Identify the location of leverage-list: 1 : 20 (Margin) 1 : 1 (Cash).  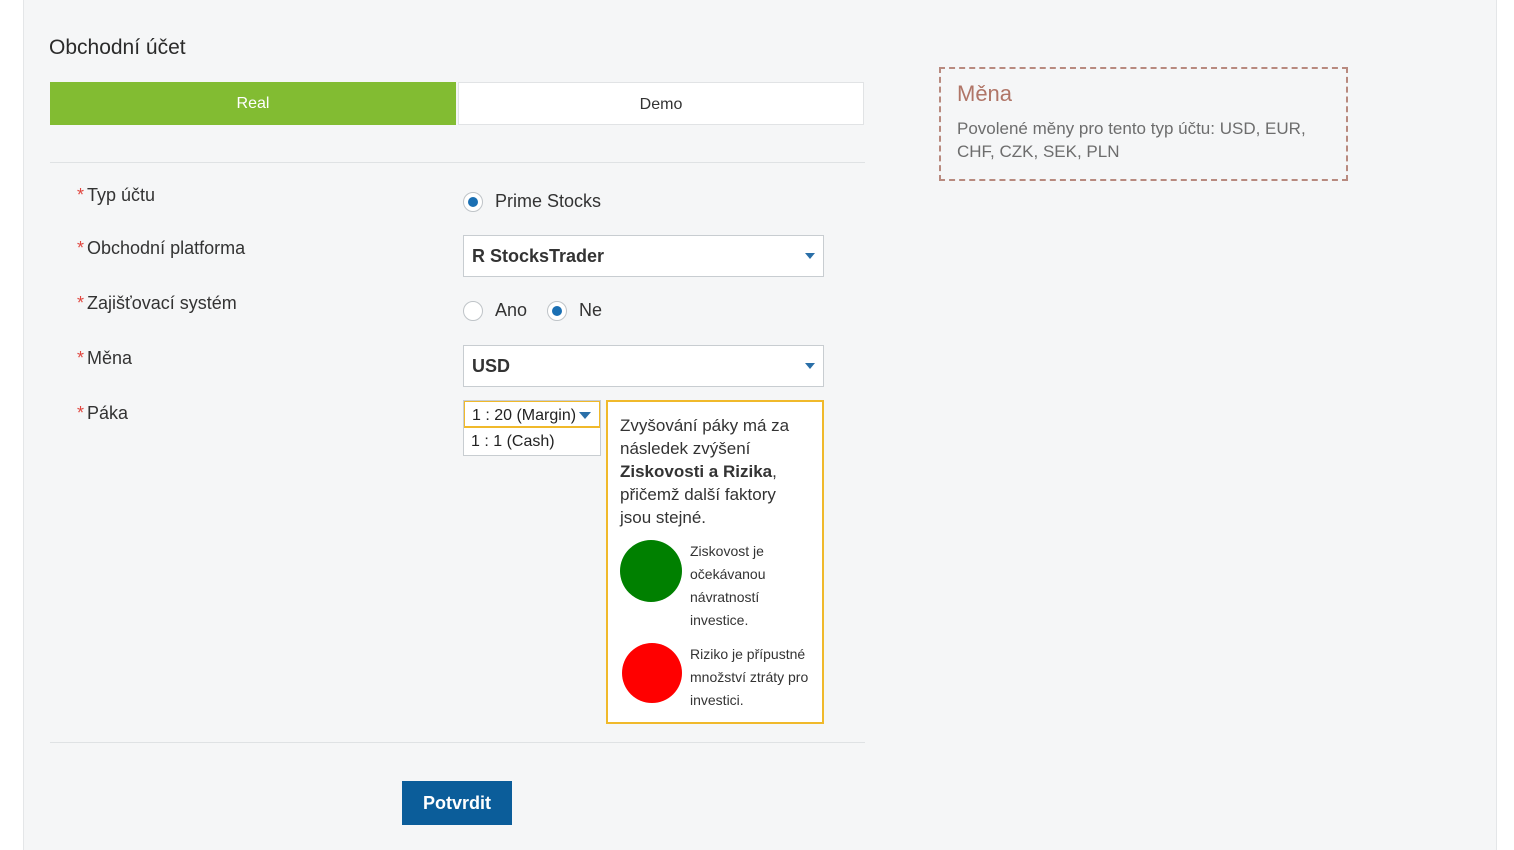
(532, 428).